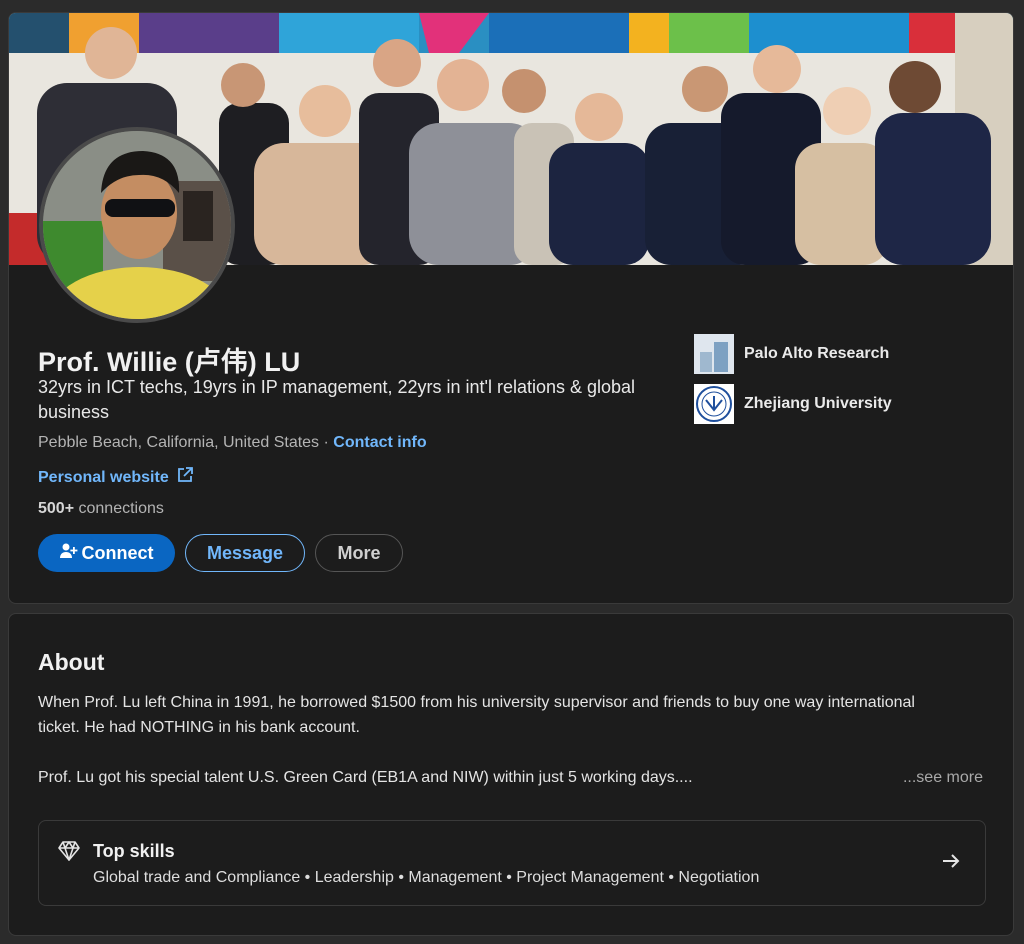 The height and width of the screenshot is (944, 1024). I want to click on arrow-right-icon, so click(951, 863).